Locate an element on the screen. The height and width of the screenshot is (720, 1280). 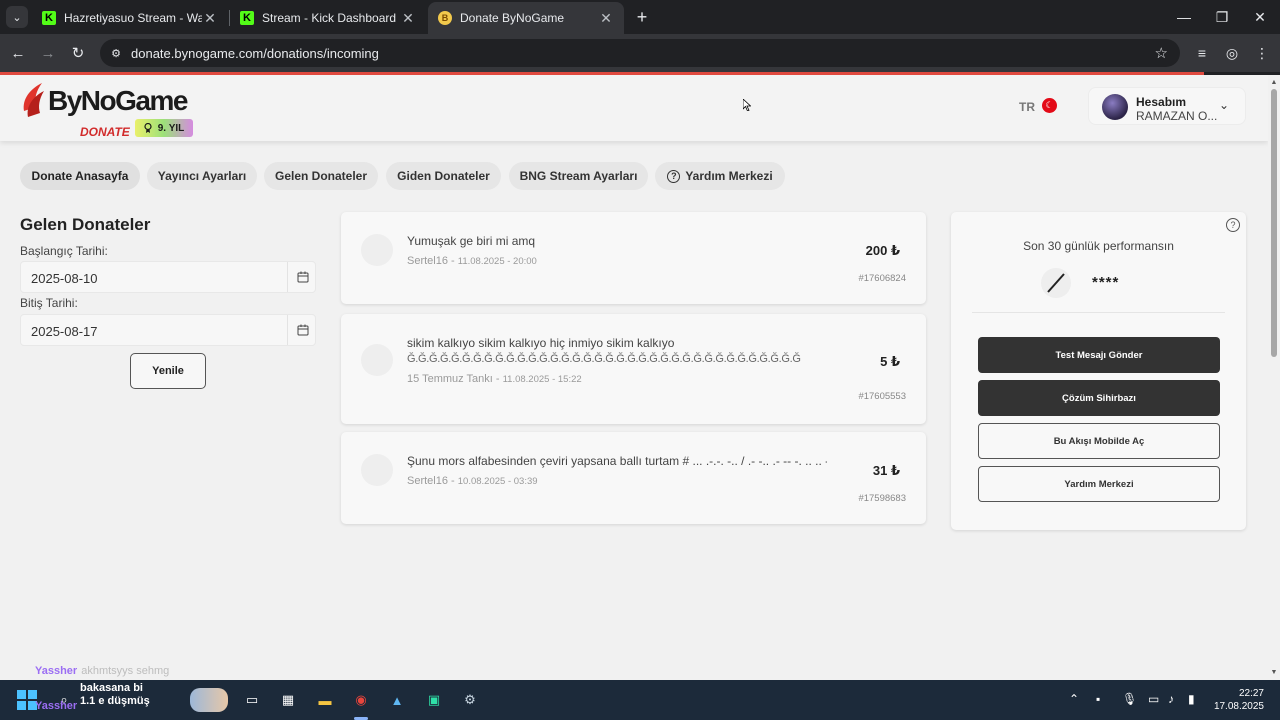
start-date-label: Başlangıç Tarihi: is located at coordinates (64, 251).